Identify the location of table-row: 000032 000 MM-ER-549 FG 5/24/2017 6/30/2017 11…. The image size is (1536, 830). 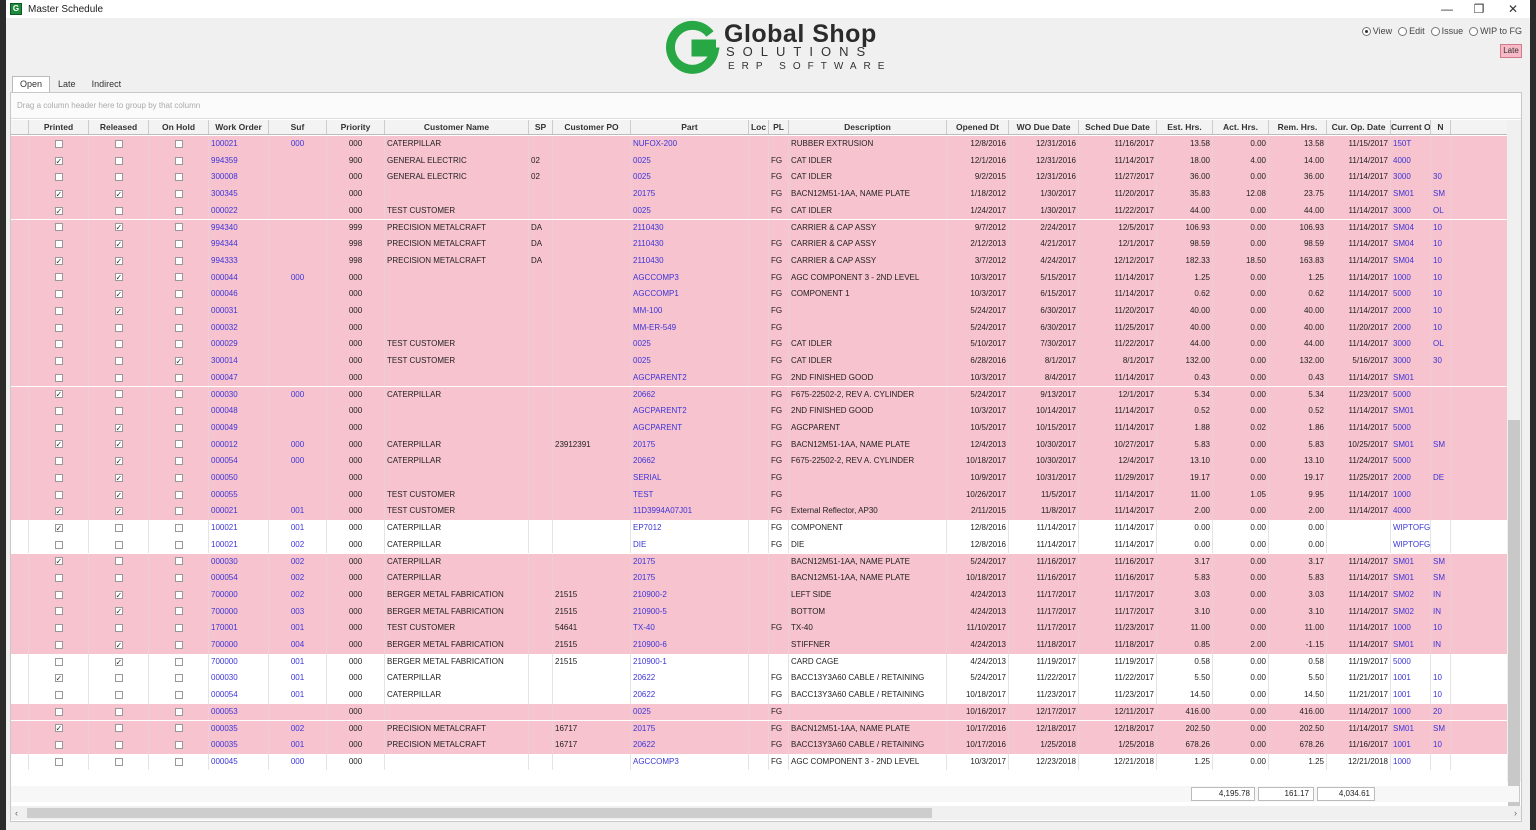
(765, 328).